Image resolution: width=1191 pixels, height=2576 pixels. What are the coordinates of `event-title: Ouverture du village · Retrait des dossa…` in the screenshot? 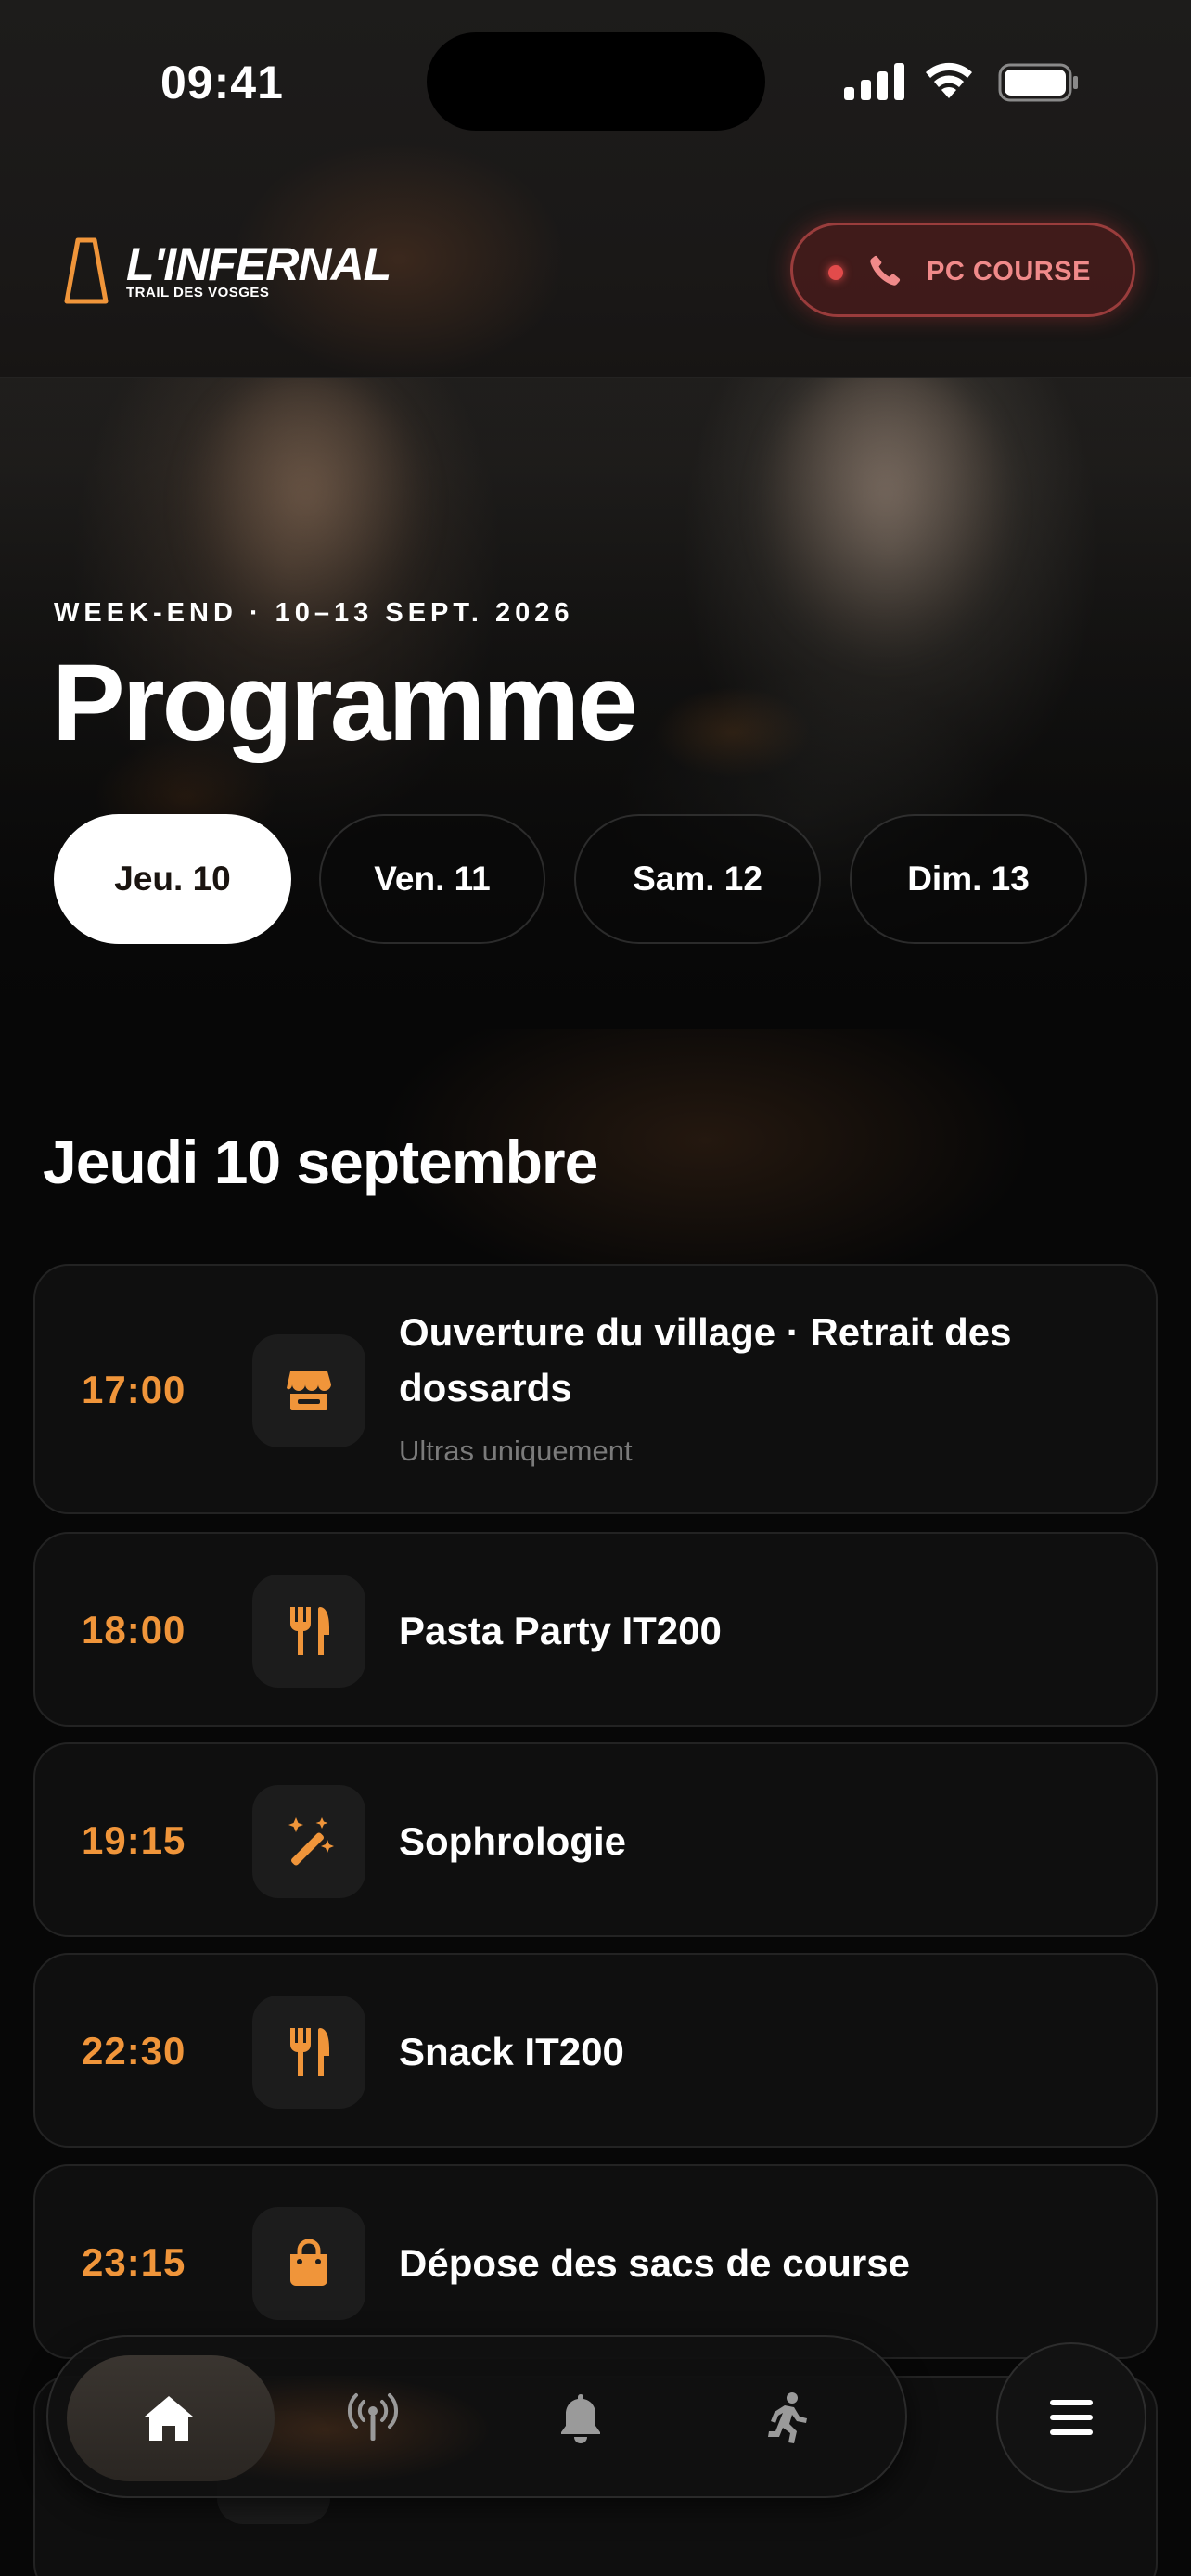 It's located at (705, 1359).